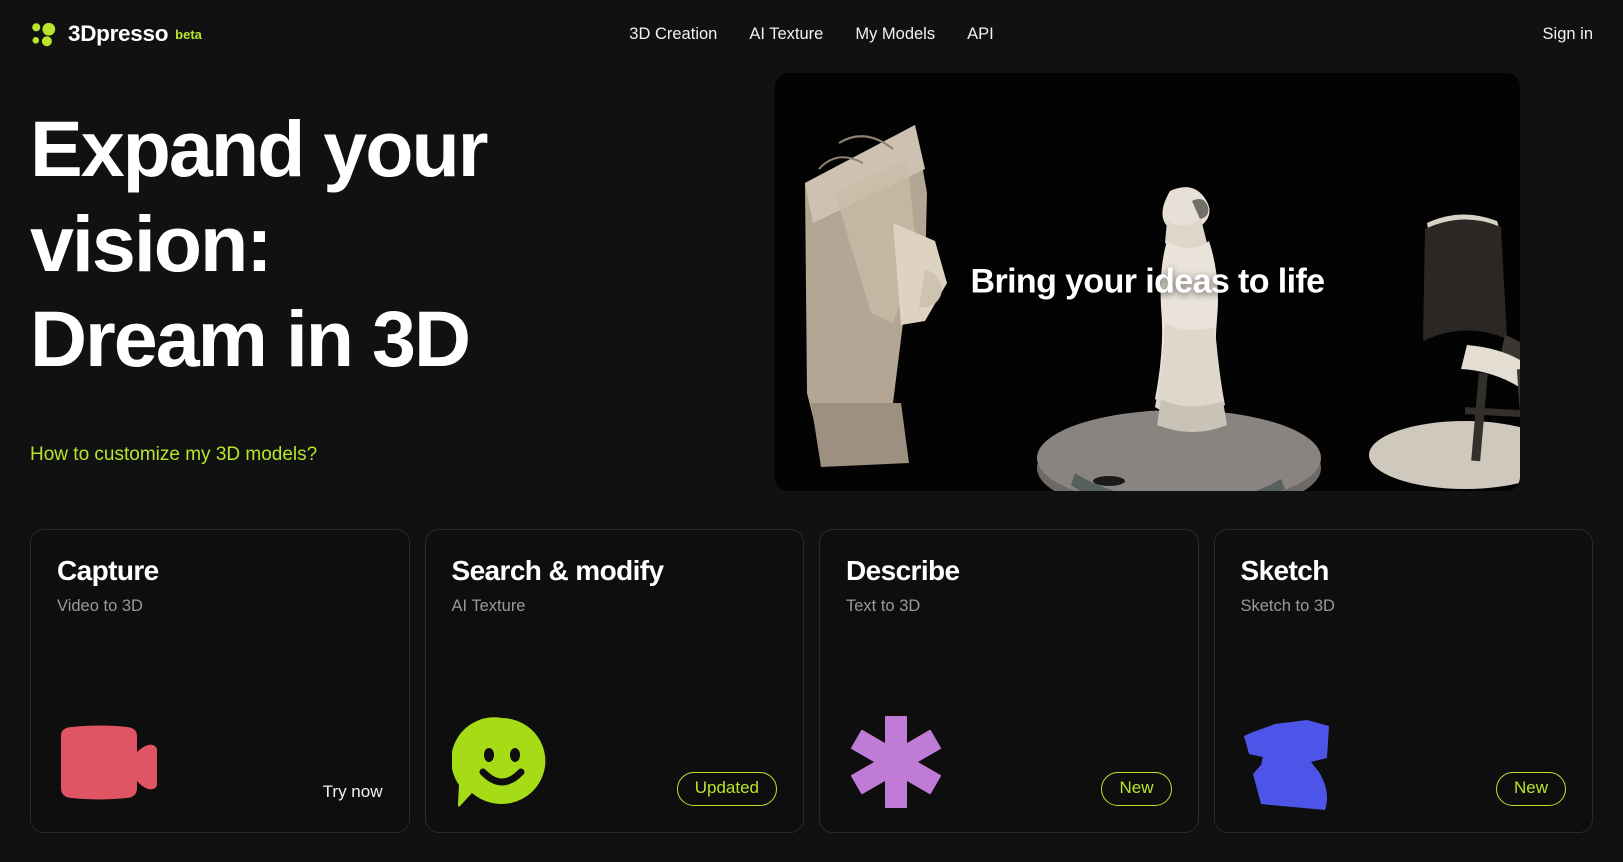 The image size is (1623, 862). Describe the element at coordinates (903, 570) in the screenshot. I see `card-title: Describe` at that location.